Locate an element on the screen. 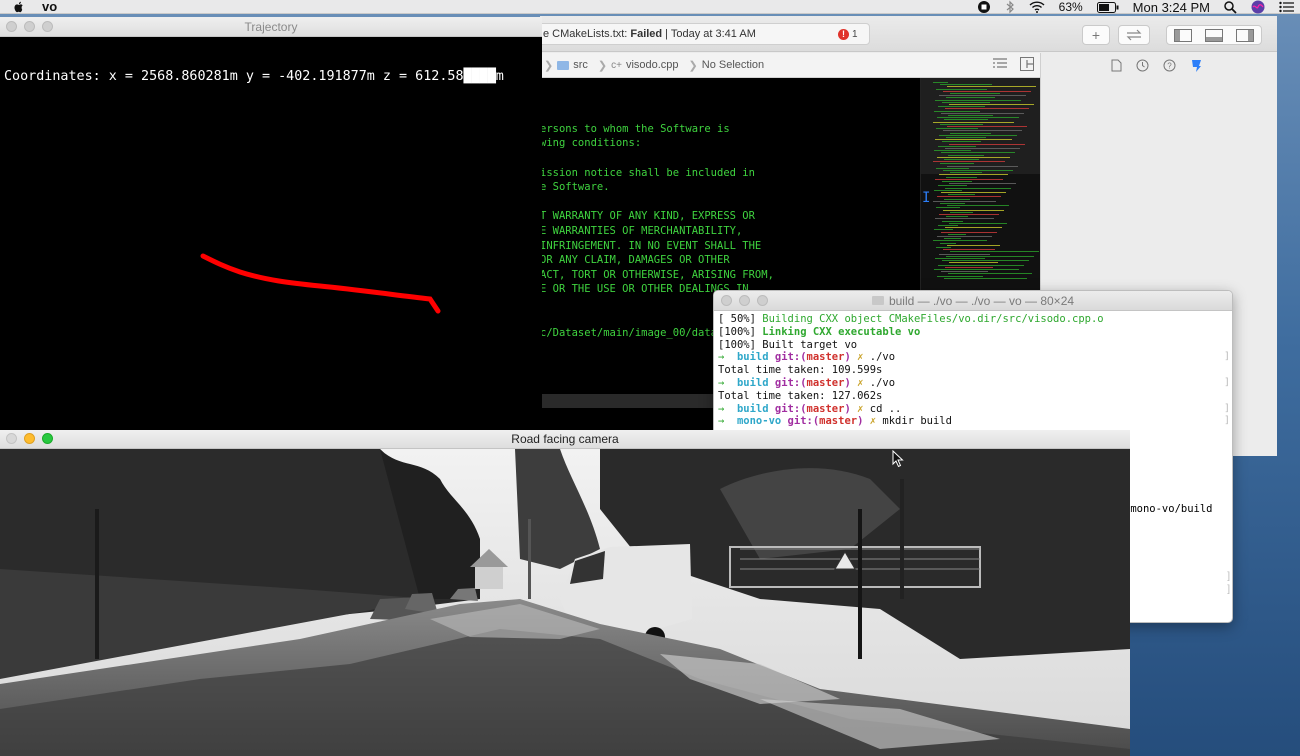 Image resolution: width=1300 pixels, height=756 pixels. editor-options-icon is located at coordinates (1000, 64).